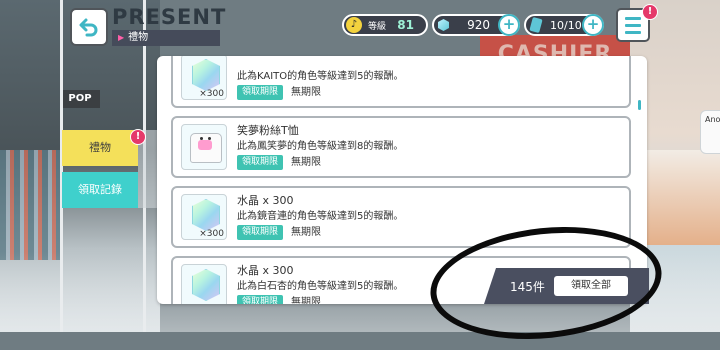  What do you see at coordinates (593, 25) in the screenshot?
I see `add-ticket-button: +` at bounding box center [593, 25].